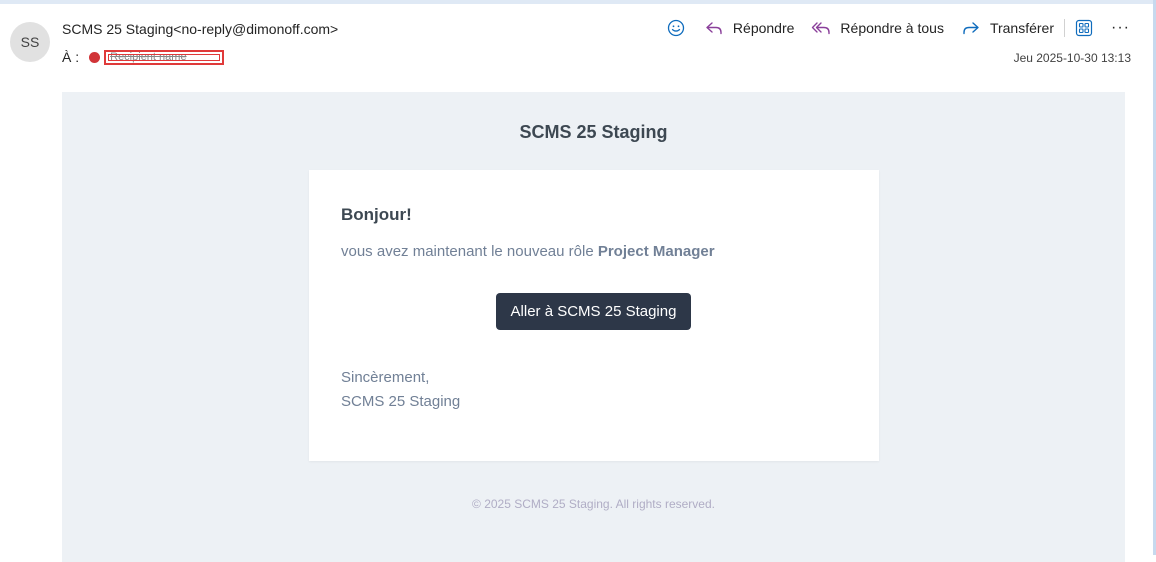  Describe the element at coordinates (469, 251) in the screenshot. I see `role-message-prefix: vous avez maintenant le nouveau rôle` at that location.